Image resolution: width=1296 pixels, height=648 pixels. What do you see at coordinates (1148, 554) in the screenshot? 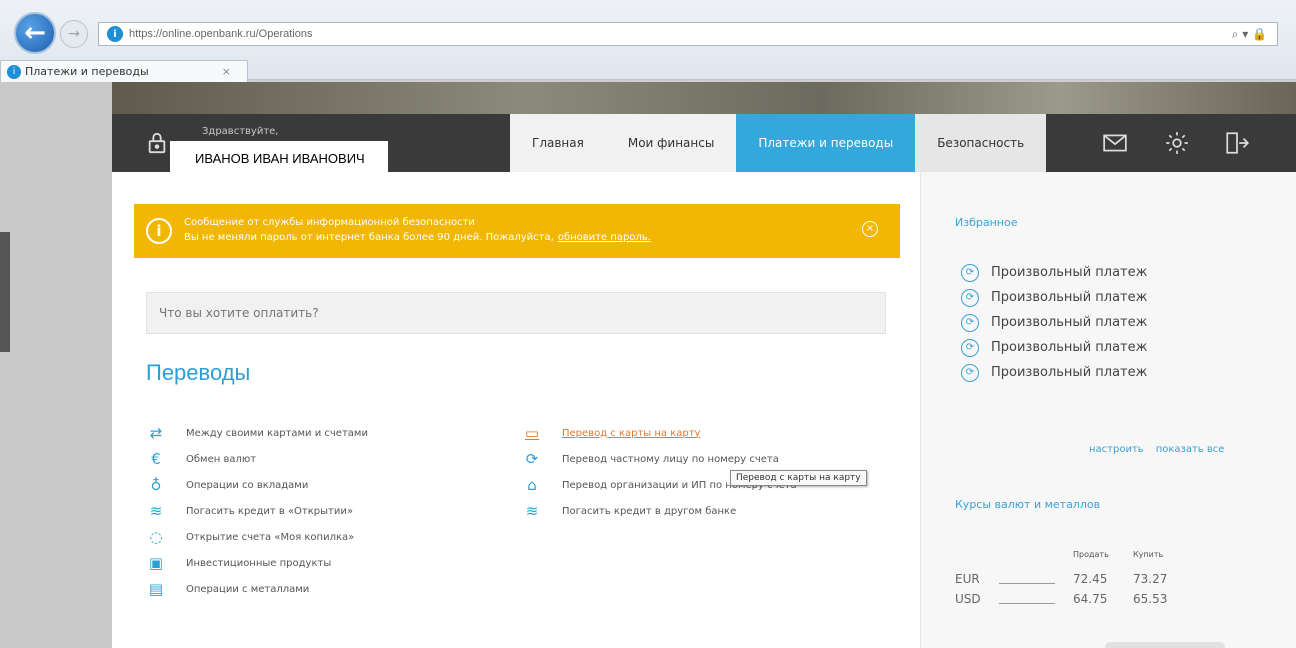
I see `buy-header: Купить` at bounding box center [1148, 554].